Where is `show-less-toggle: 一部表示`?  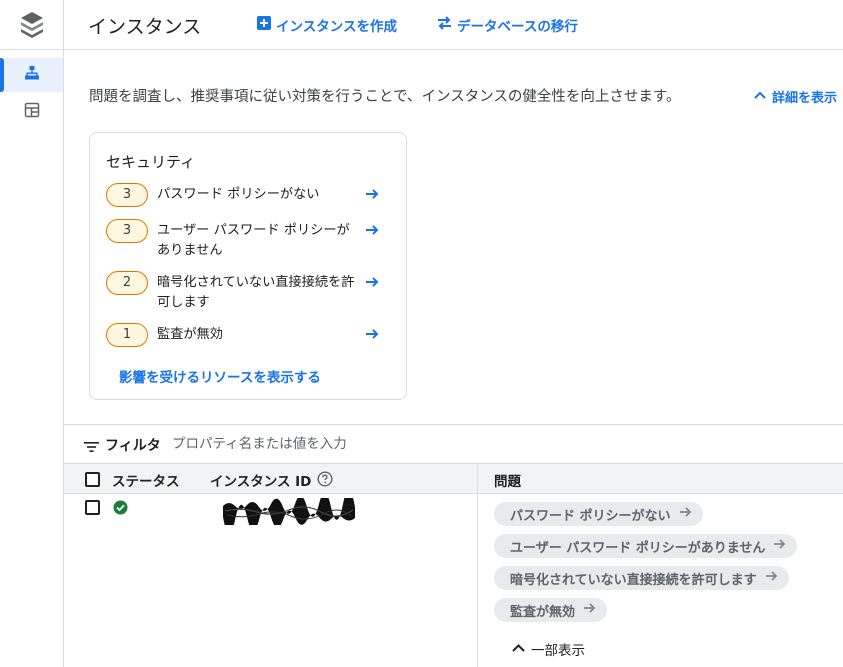
show-less-toggle: 一部表示 is located at coordinates (548, 649).